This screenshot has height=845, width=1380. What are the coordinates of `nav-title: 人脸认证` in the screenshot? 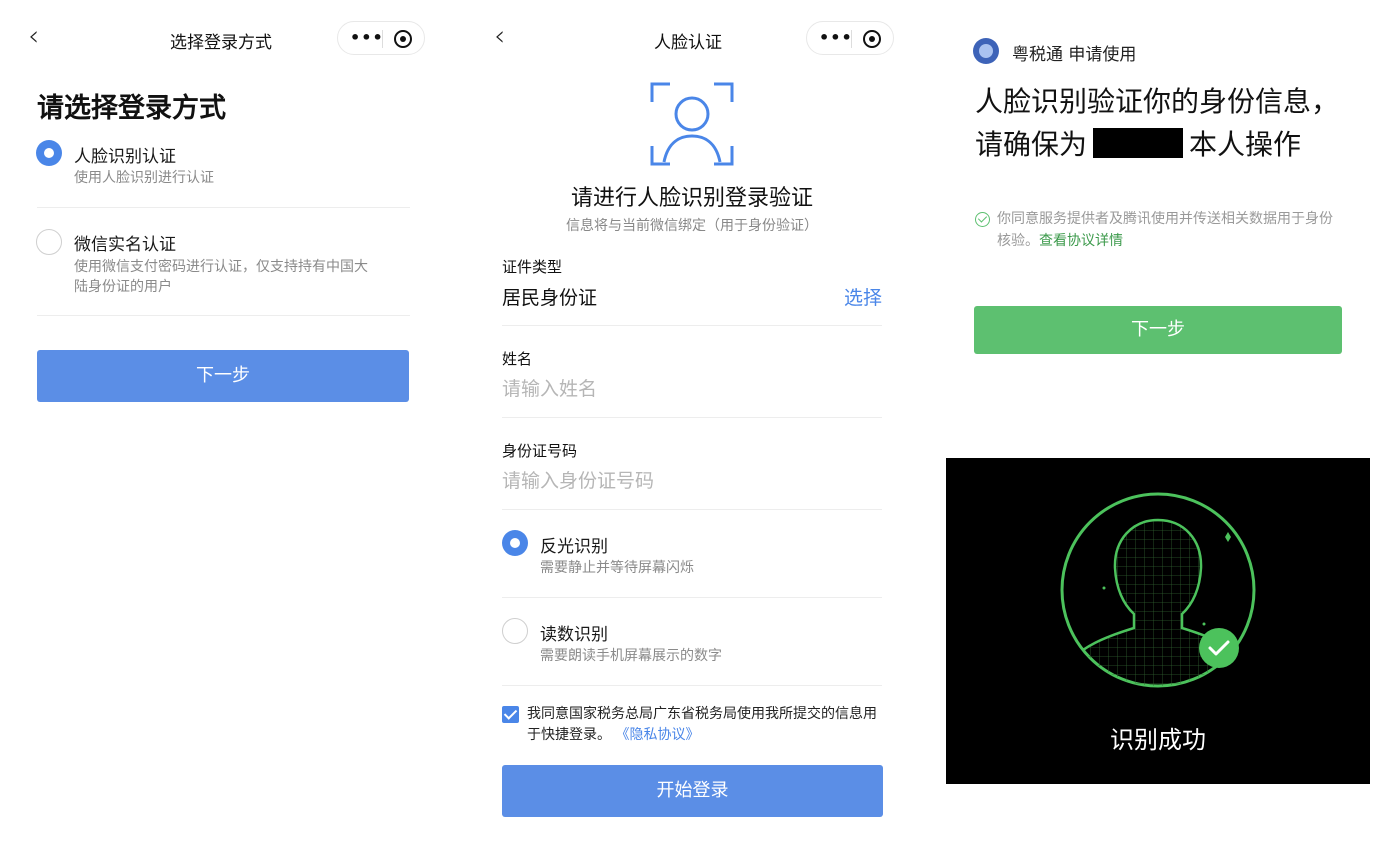 It's located at (688, 43).